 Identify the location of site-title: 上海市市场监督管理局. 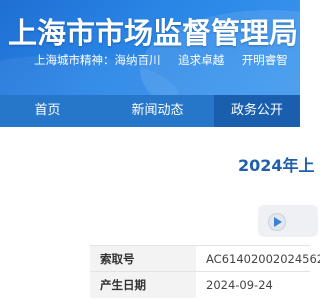
(153, 31).